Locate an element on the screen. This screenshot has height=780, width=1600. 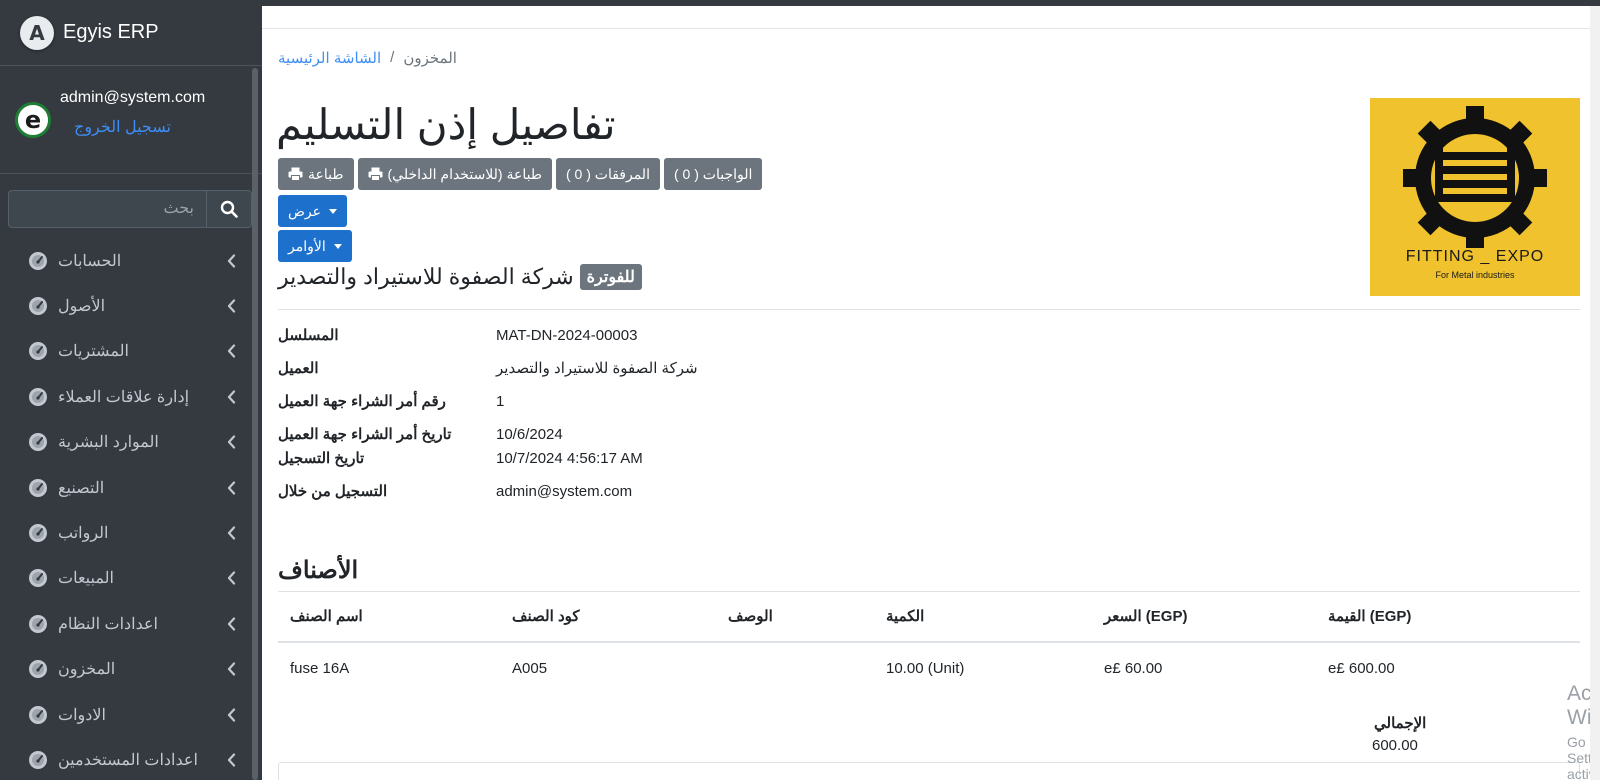
detail-value: 1 is located at coordinates (500, 401).